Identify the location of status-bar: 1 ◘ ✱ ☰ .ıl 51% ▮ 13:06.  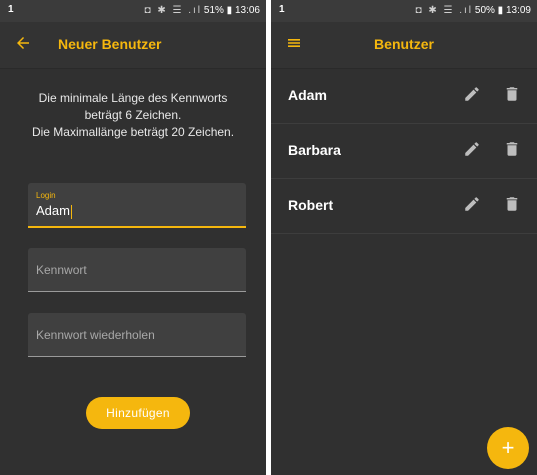
(133, 11).